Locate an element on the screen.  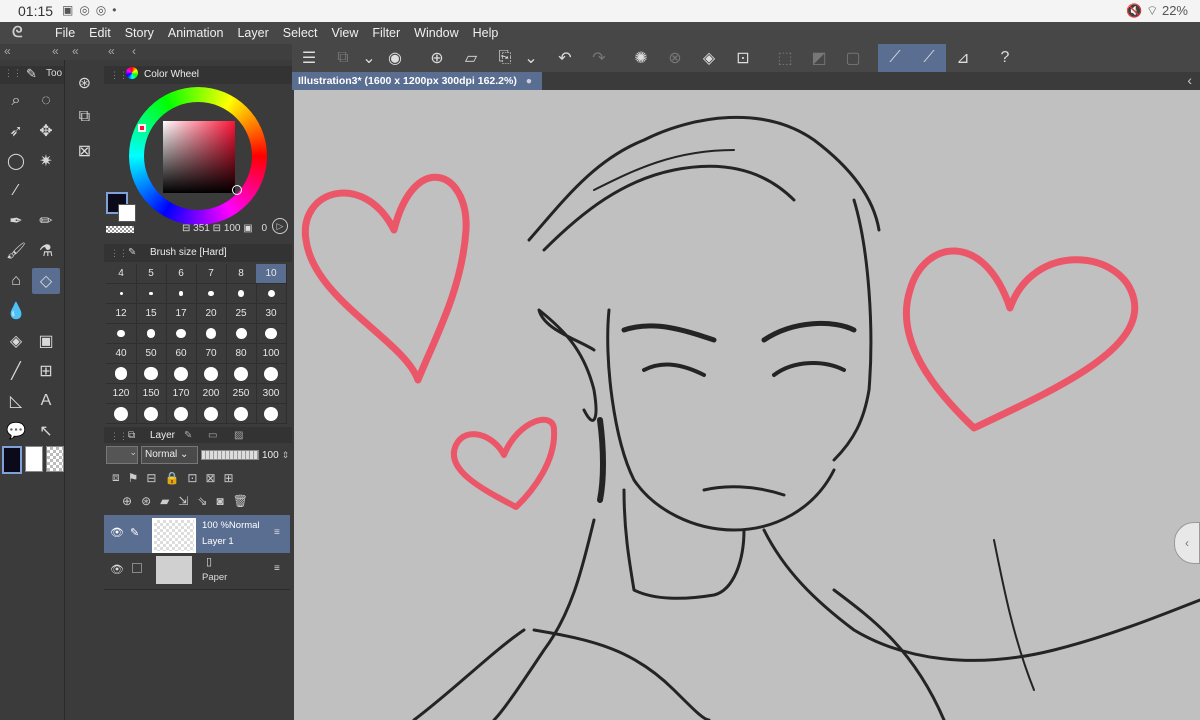
brush-size-cell: 25 is located at coordinates (241, 314).